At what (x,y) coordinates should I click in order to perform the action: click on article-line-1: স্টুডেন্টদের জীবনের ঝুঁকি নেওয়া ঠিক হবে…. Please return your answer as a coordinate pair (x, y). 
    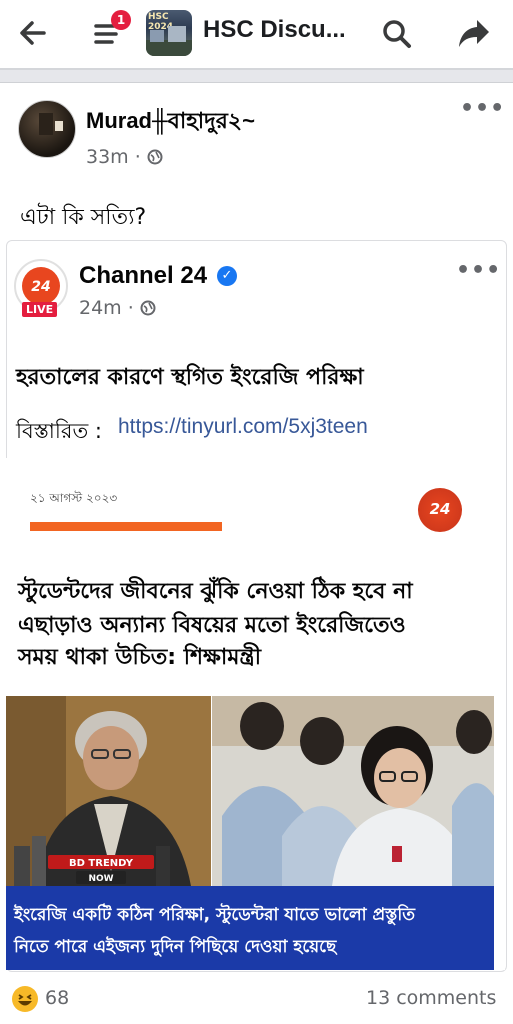
    Looking at the image, I should click on (215, 591).